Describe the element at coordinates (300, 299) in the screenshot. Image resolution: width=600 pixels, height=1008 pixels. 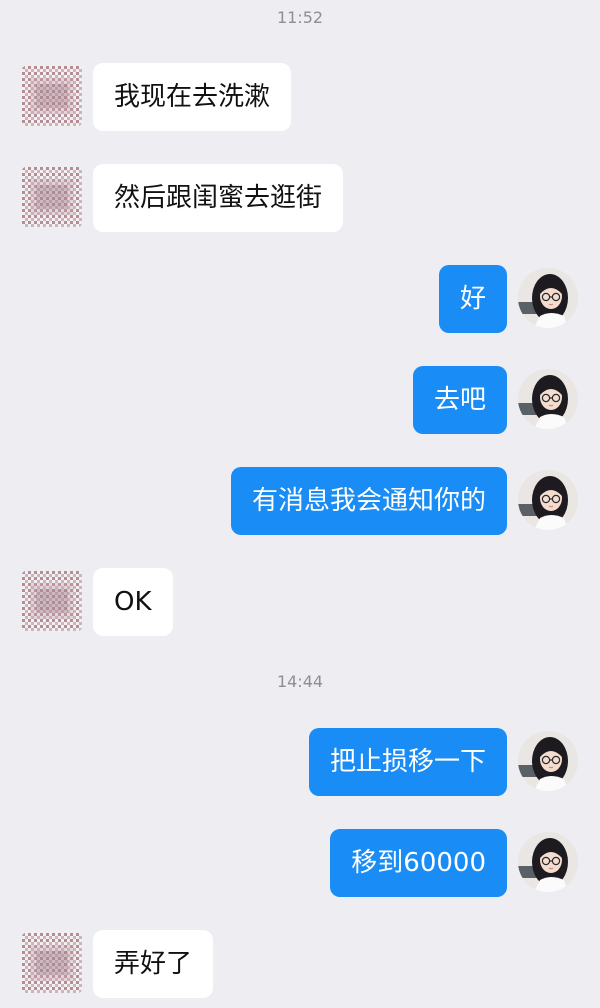
I see `message-row-outgoing: 好` at that location.